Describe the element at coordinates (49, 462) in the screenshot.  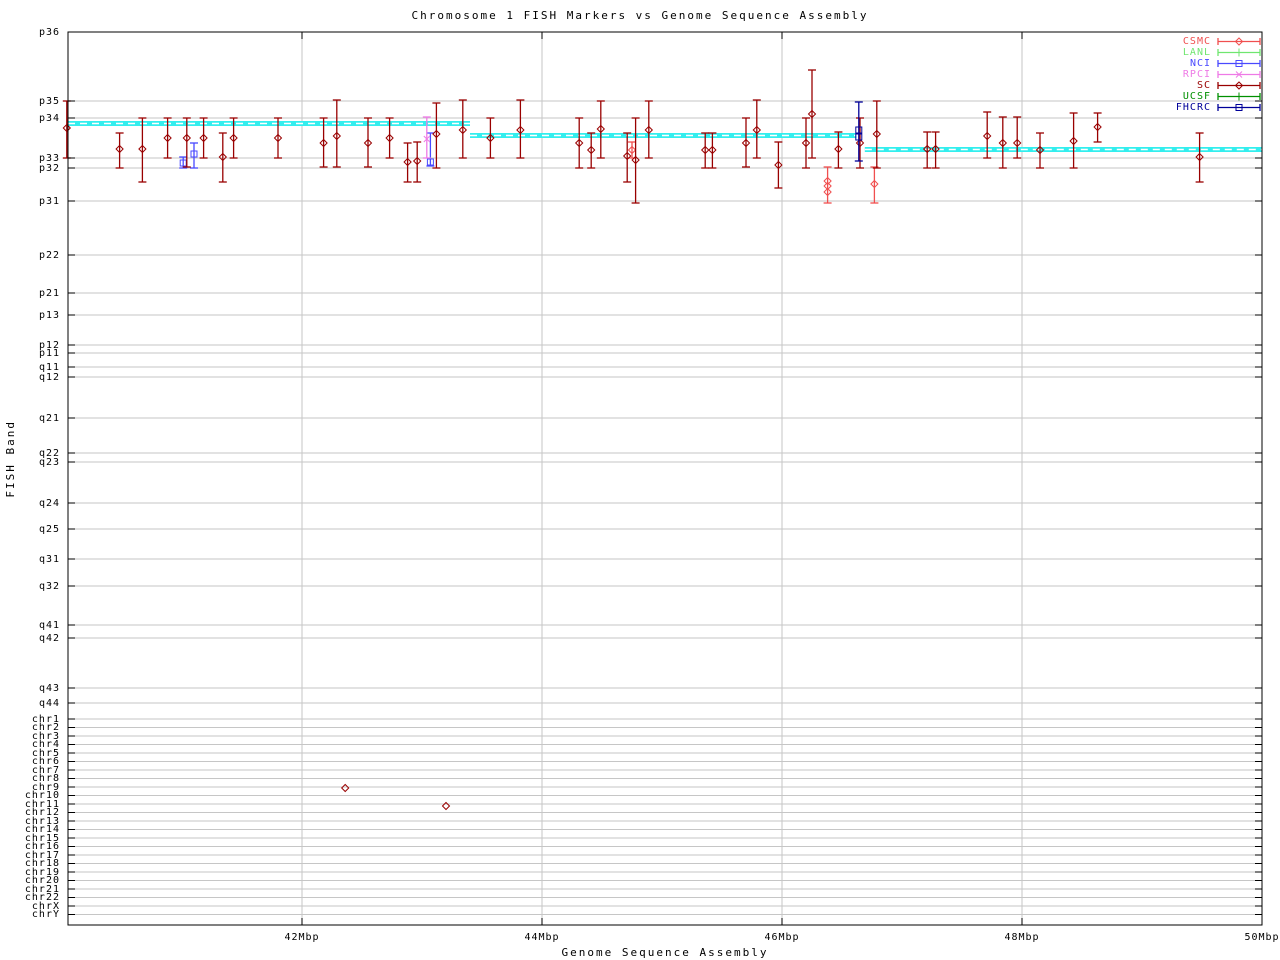
I see `y-tick-label: q23` at that location.